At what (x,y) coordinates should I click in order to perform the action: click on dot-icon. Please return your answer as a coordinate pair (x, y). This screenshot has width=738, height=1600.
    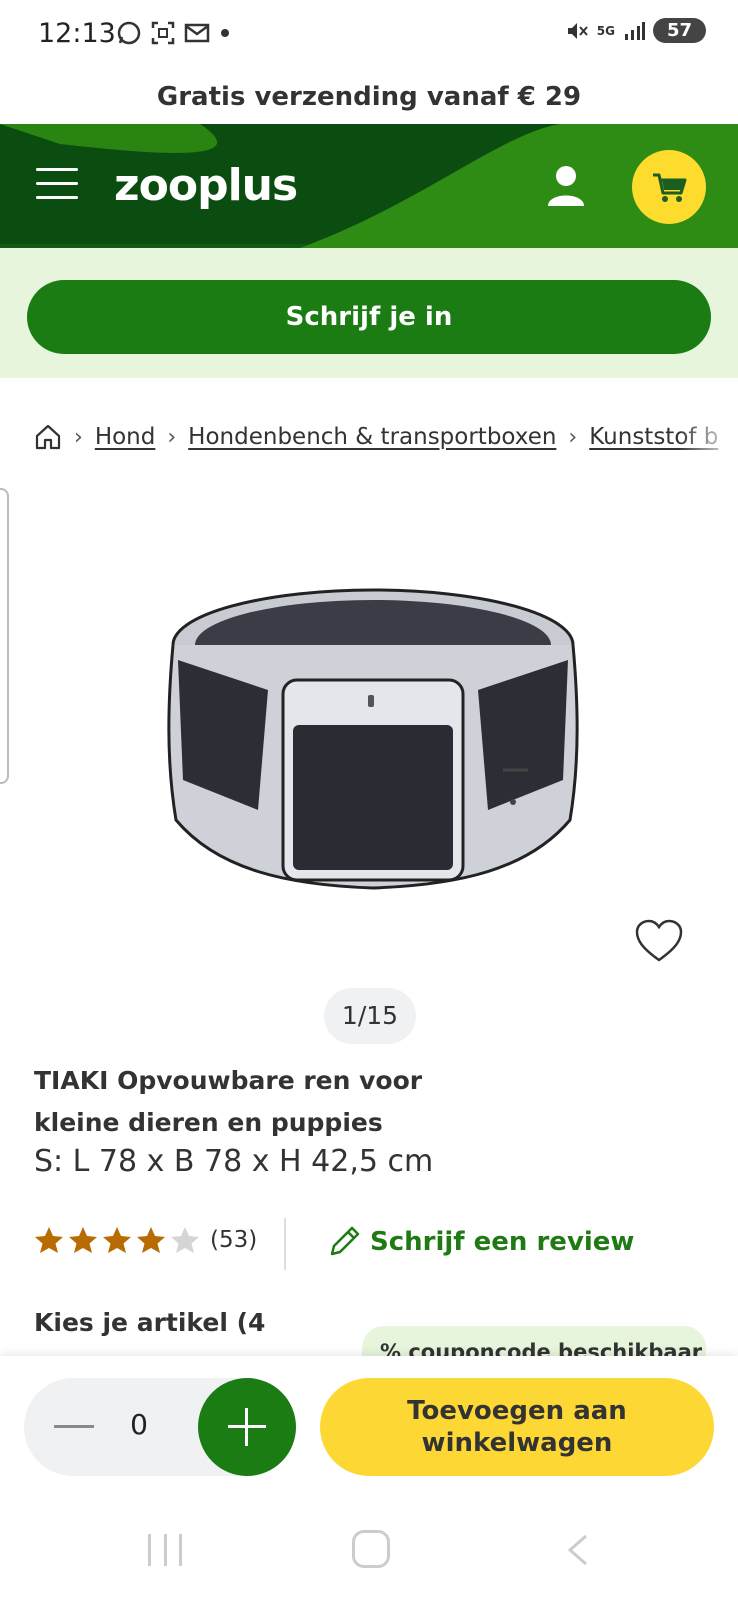
    Looking at the image, I should click on (225, 33).